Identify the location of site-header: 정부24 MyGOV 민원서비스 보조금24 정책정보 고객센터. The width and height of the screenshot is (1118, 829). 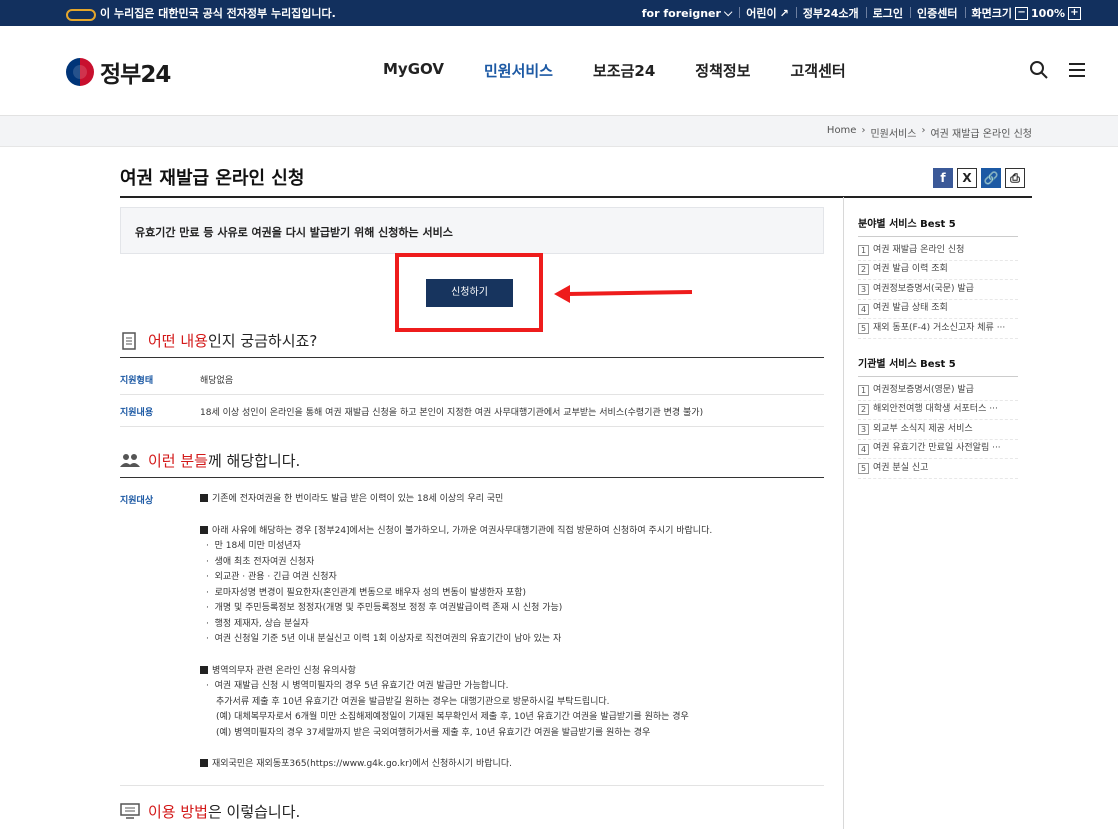
(559, 71).